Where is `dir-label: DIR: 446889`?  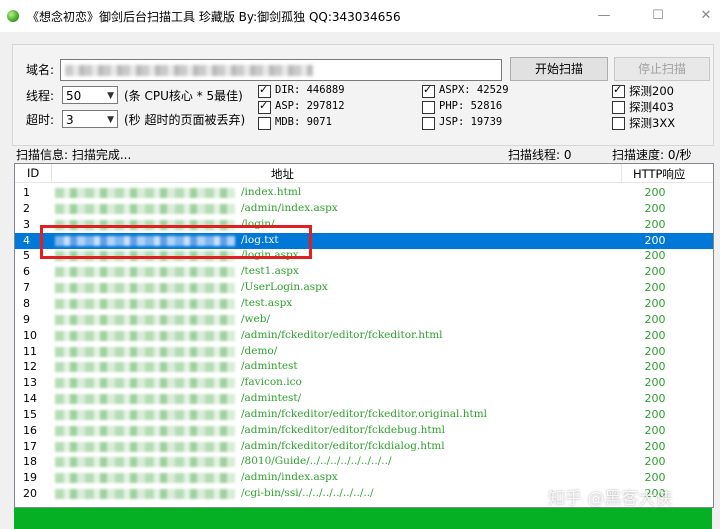
dir-label: DIR: 446889 is located at coordinates (310, 90).